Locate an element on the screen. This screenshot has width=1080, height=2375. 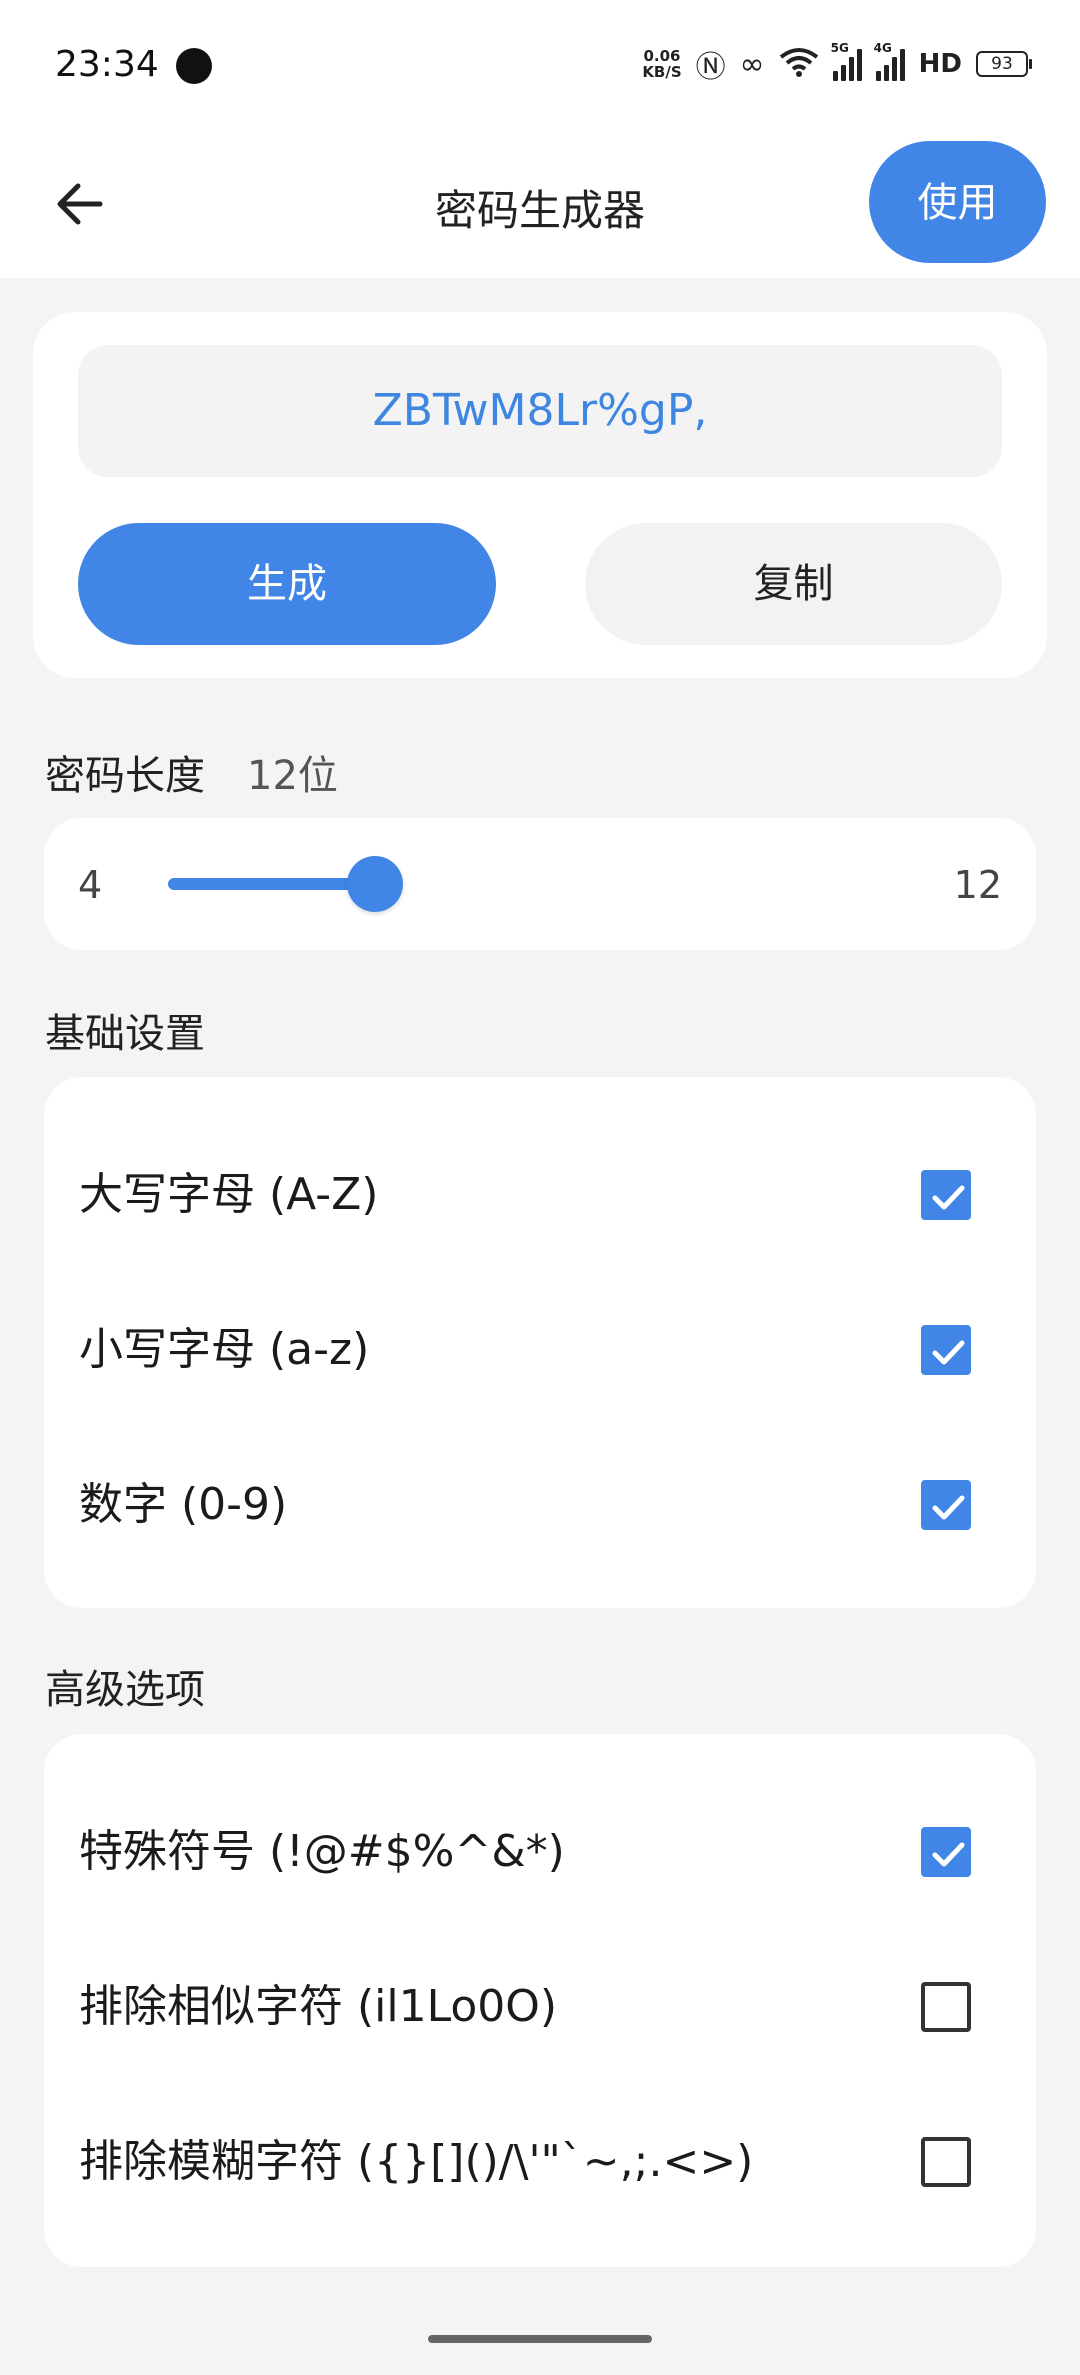
wifi-icon is located at coordinates (799, 64).